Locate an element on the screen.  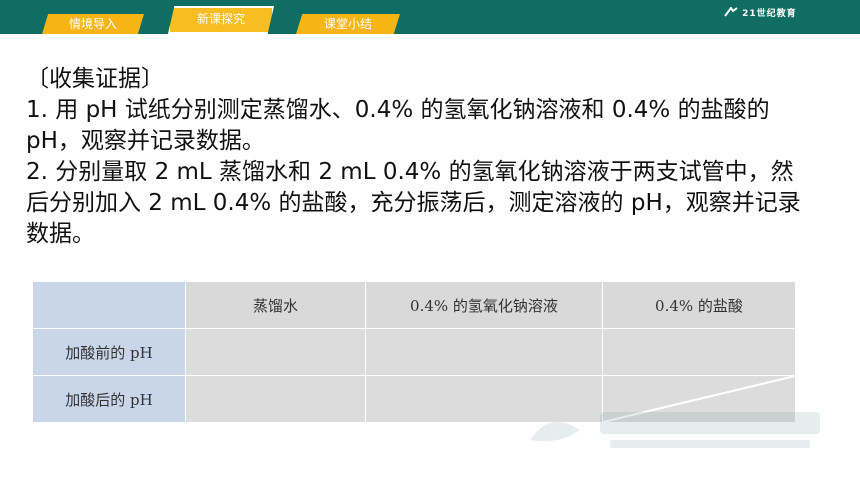
brand-logo: 21世纪教育 is located at coordinates (768, 12).